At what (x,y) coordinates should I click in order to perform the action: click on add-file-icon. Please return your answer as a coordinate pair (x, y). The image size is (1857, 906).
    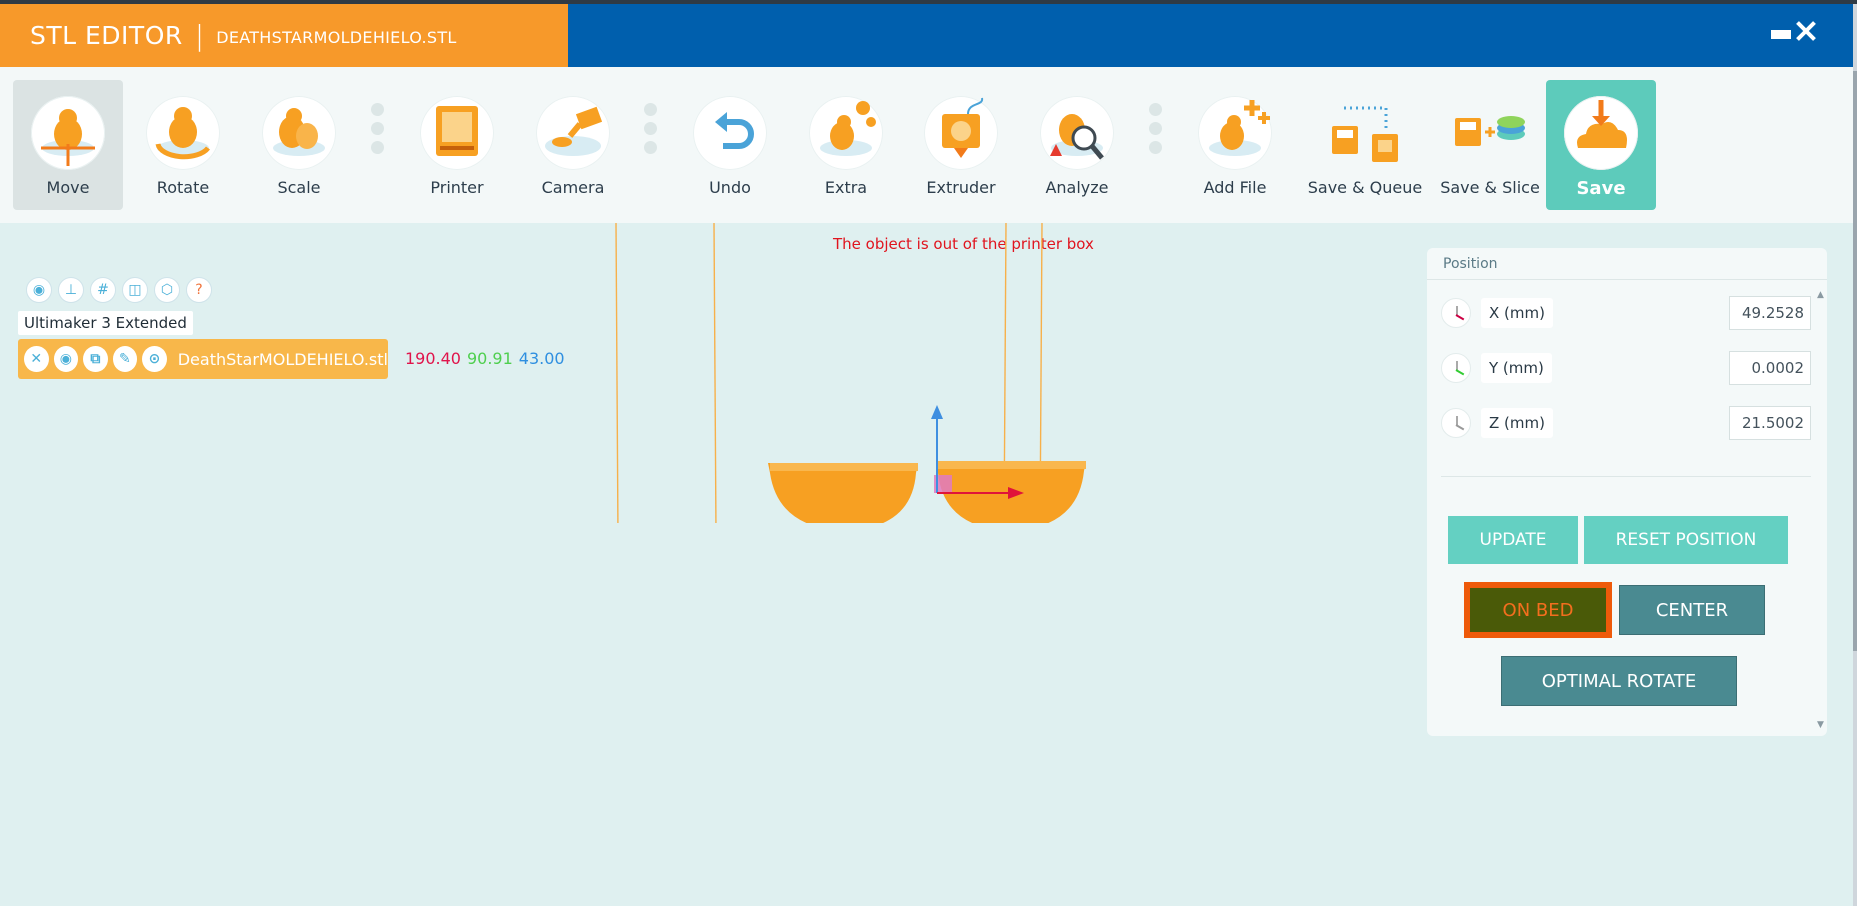
    Looking at the image, I should click on (1235, 133).